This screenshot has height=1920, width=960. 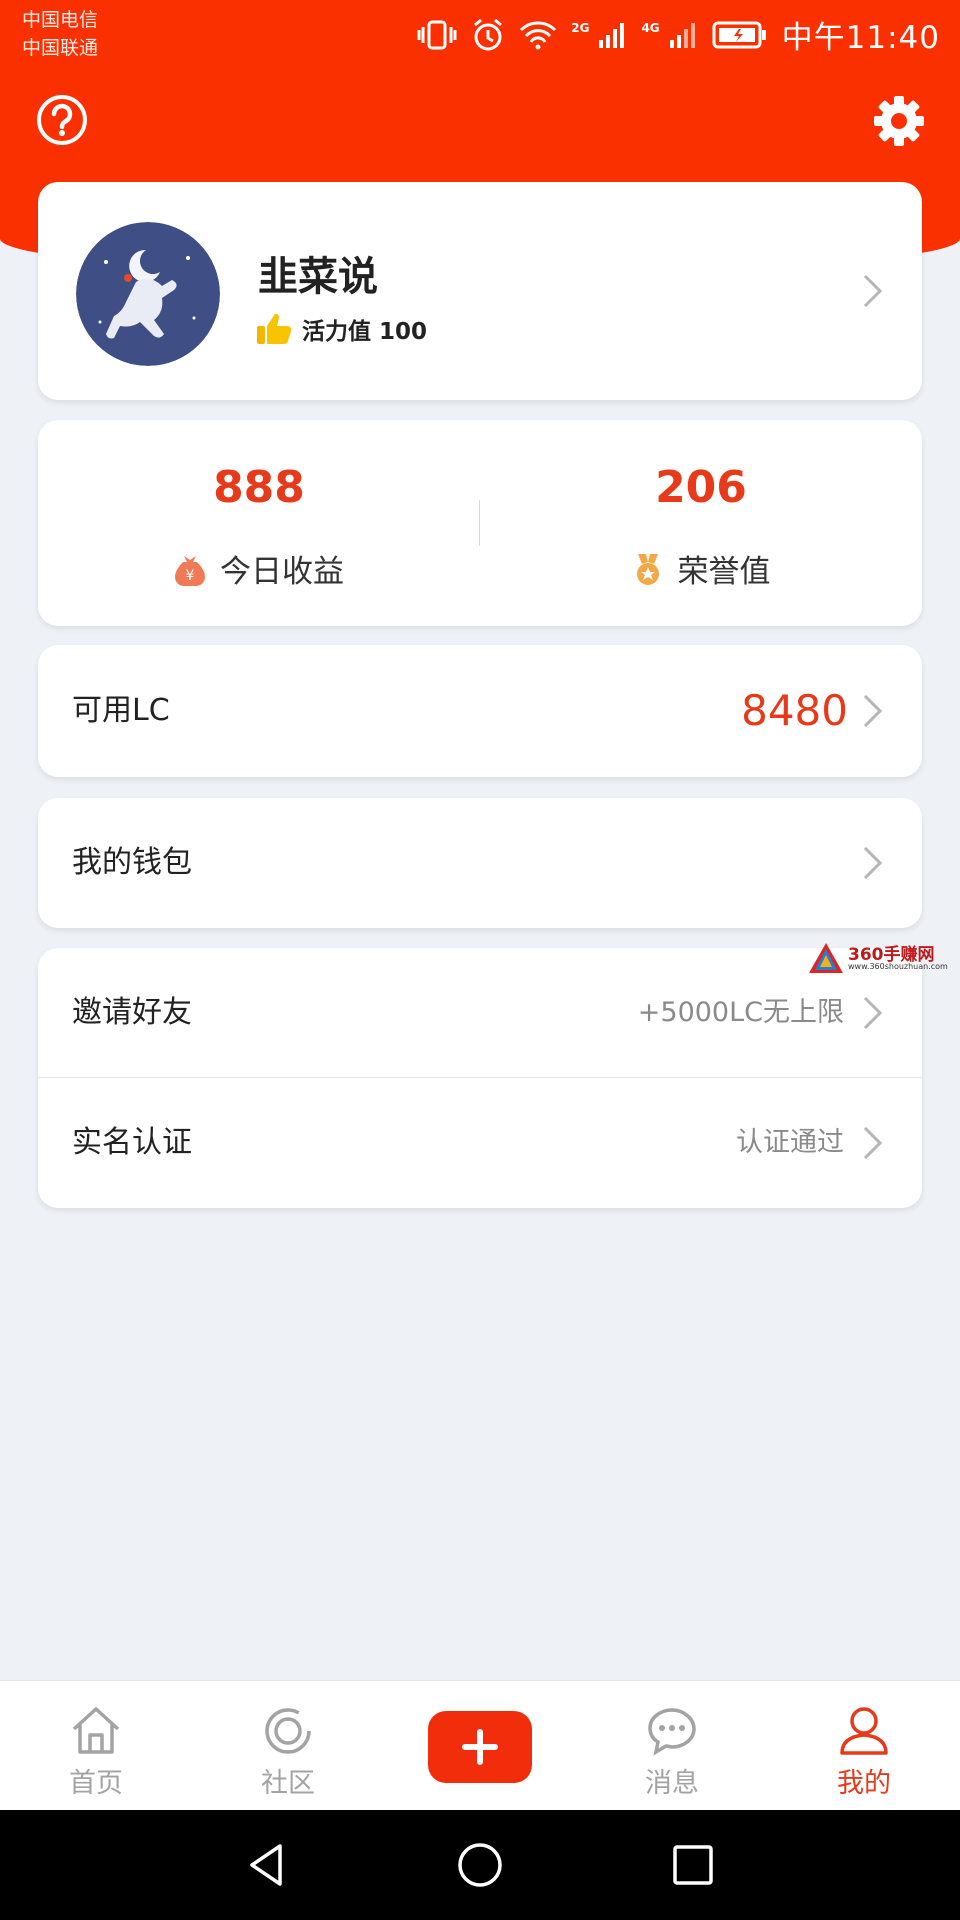 I want to click on watermark-url: www.360shouzhuan.com, so click(x=898, y=966).